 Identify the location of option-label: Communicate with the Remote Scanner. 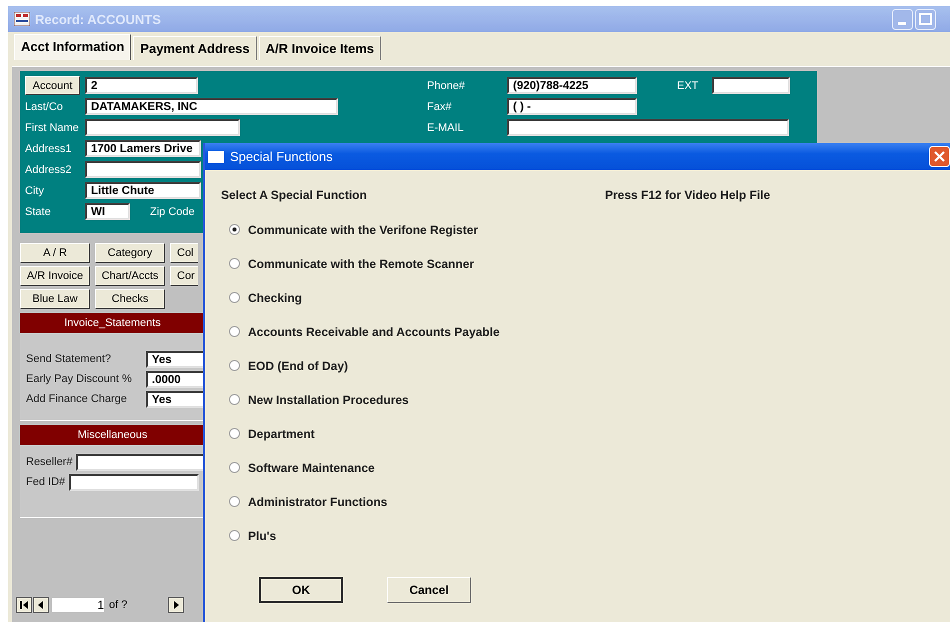
(361, 263).